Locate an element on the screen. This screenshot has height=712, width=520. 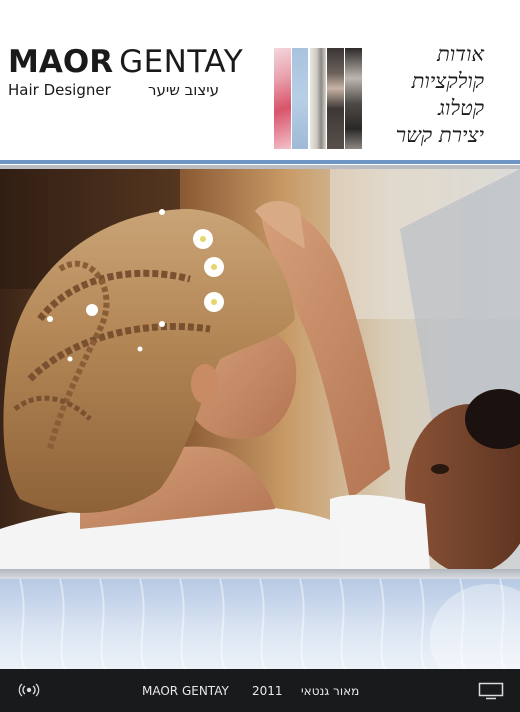
photo-bottom-band is located at coordinates (260, 574).